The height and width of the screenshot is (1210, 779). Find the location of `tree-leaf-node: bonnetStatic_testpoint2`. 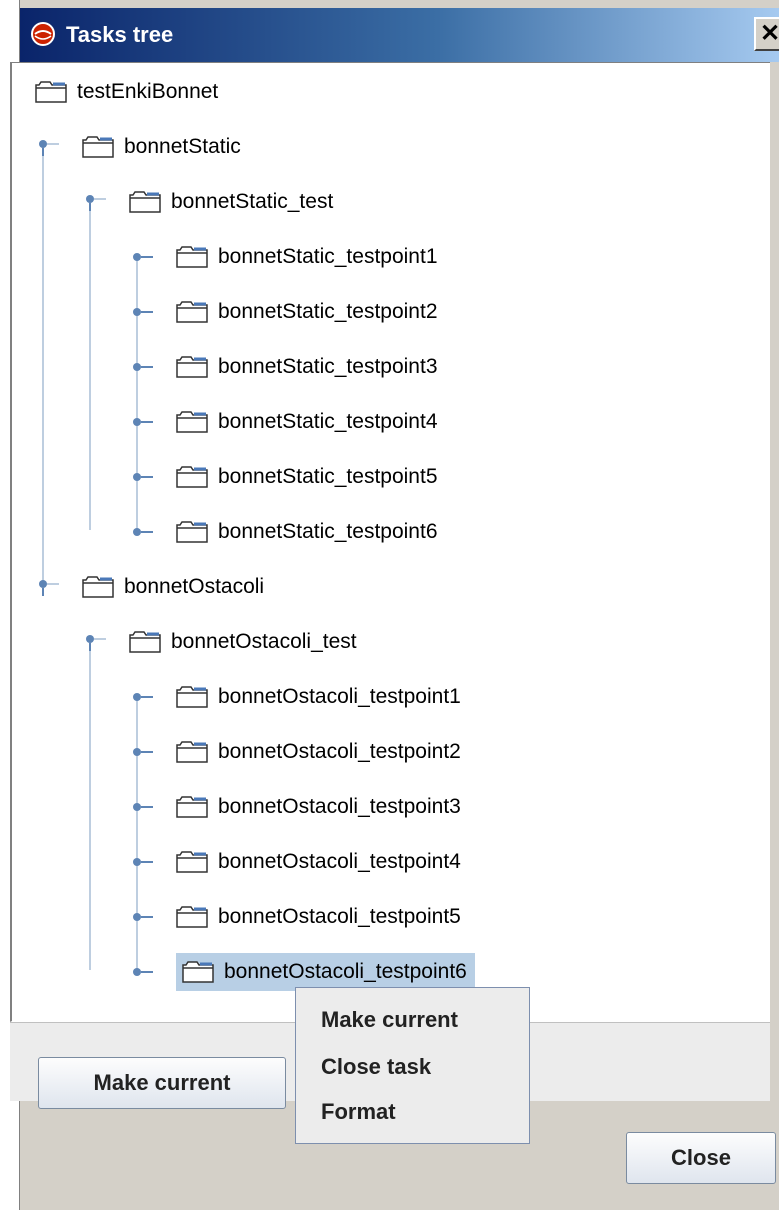

tree-leaf-node: bonnetStatic_testpoint2 is located at coordinates (311, 312).